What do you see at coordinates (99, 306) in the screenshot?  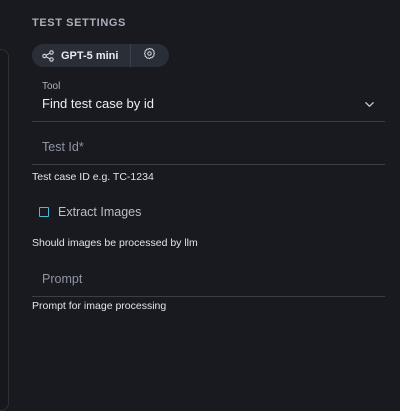 I see `prompt-helper-text: Prompt for image processing` at bounding box center [99, 306].